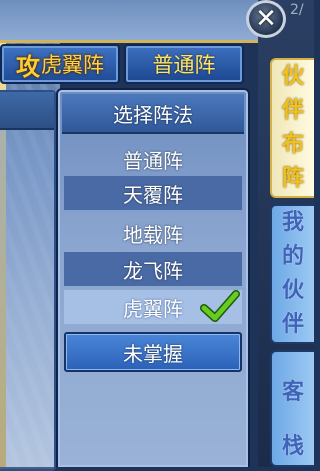 The width and height of the screenshot is (320, 471). I want to click on side-tab-char: 栈, so click(292, 446).